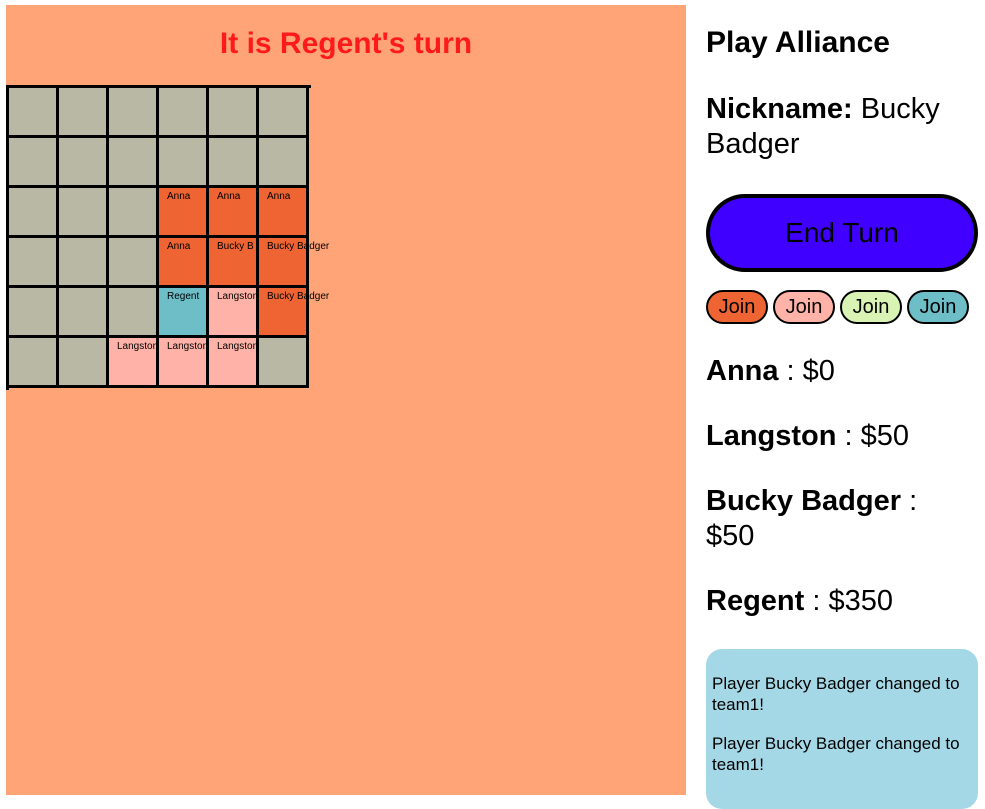 The height and width of the screenshot is (809, 985). I want to click on nickname-label: Nickname:, so click(779, 109).